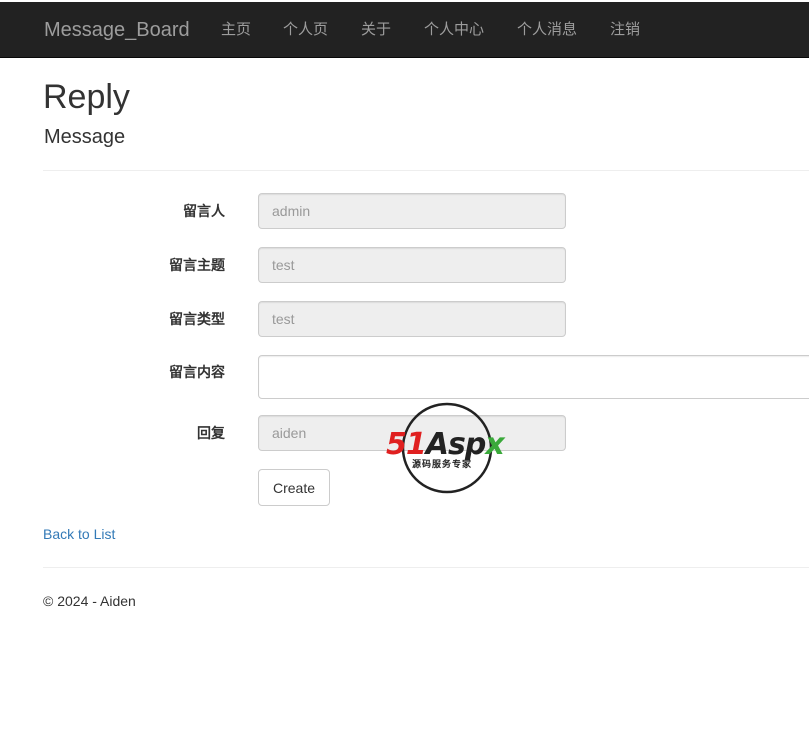  I want to click on subject-label: 留言主题, so click(197, 266).